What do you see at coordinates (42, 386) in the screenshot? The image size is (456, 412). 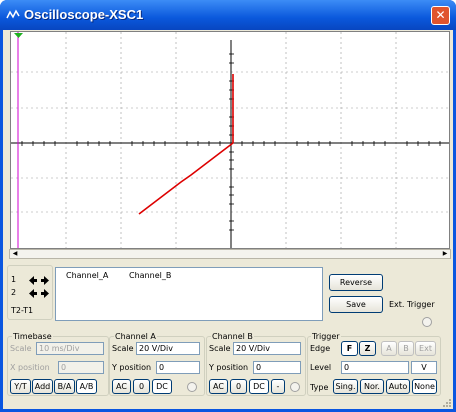 I see `add-mode-button: Add` at bounding box center [42, 386].